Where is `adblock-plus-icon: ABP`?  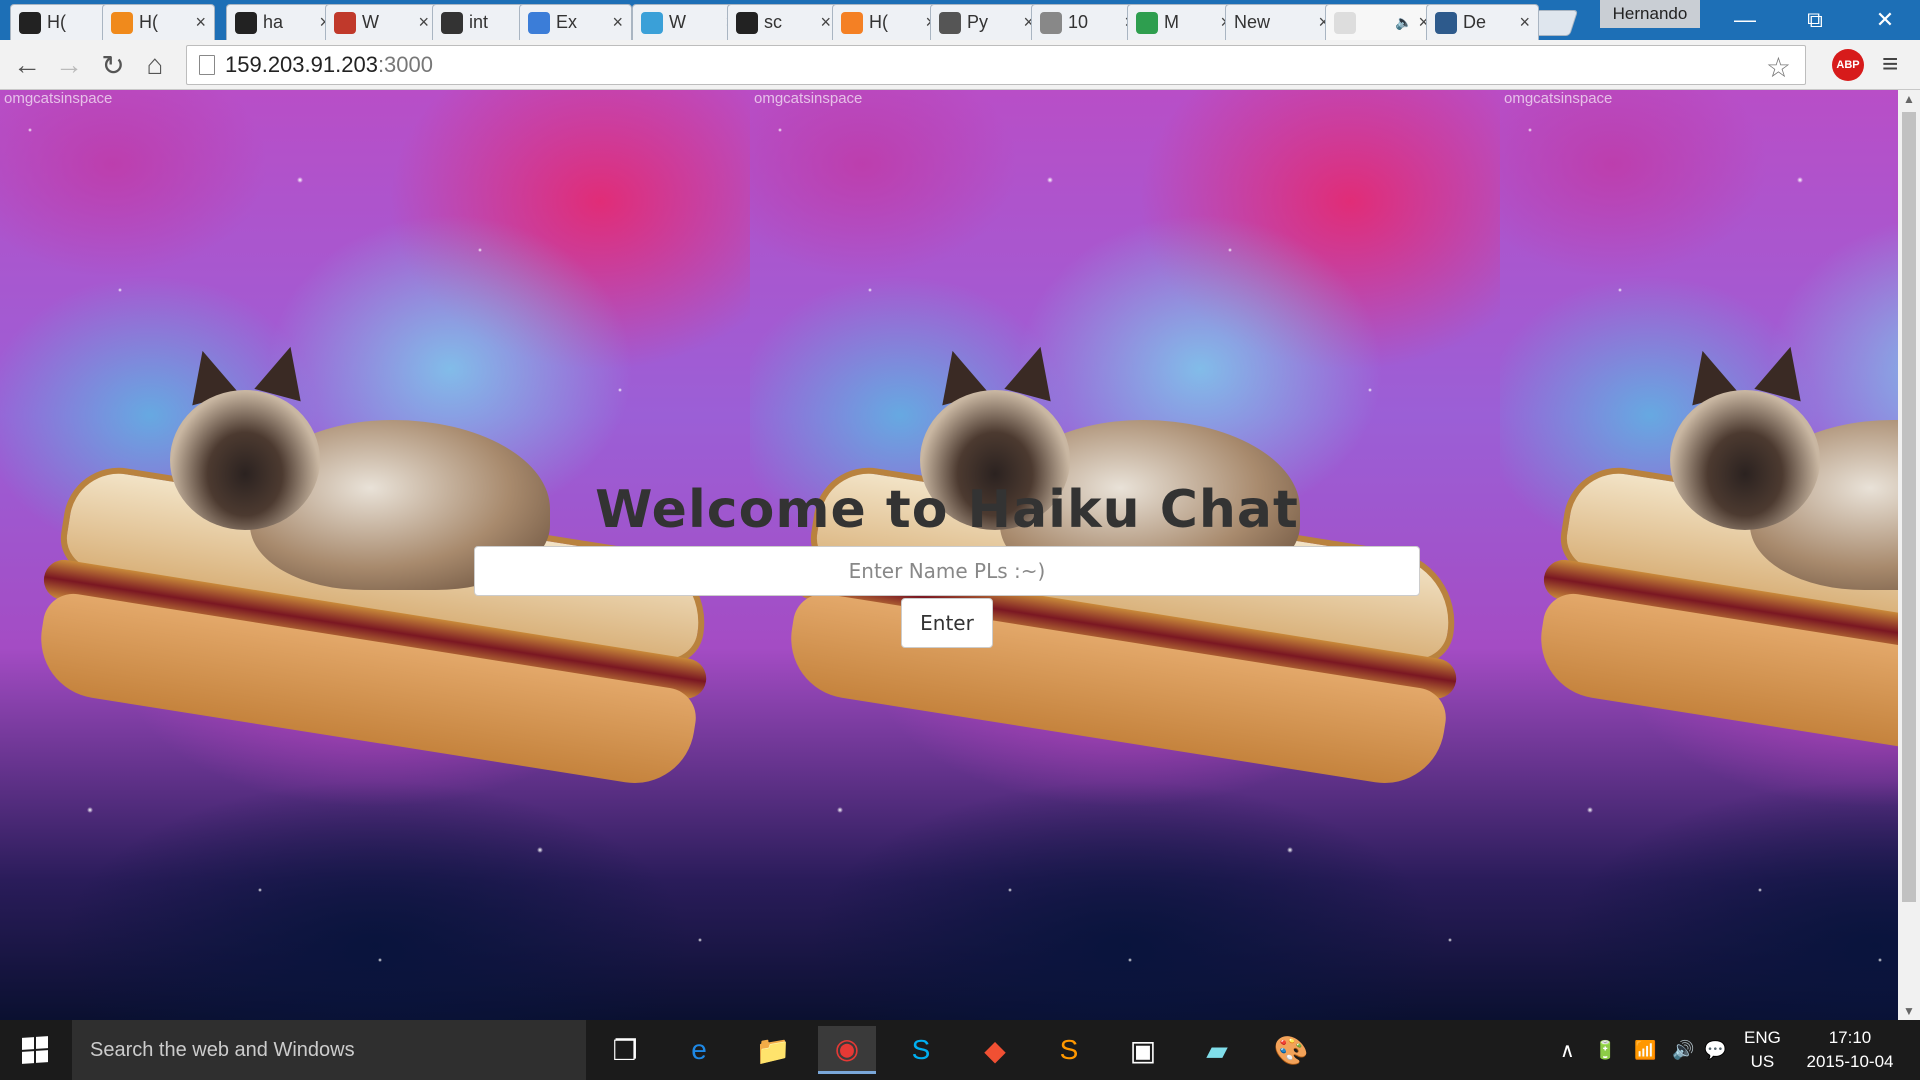
adblock-plus-icon: ABP is located at coordinates (1848, 65).